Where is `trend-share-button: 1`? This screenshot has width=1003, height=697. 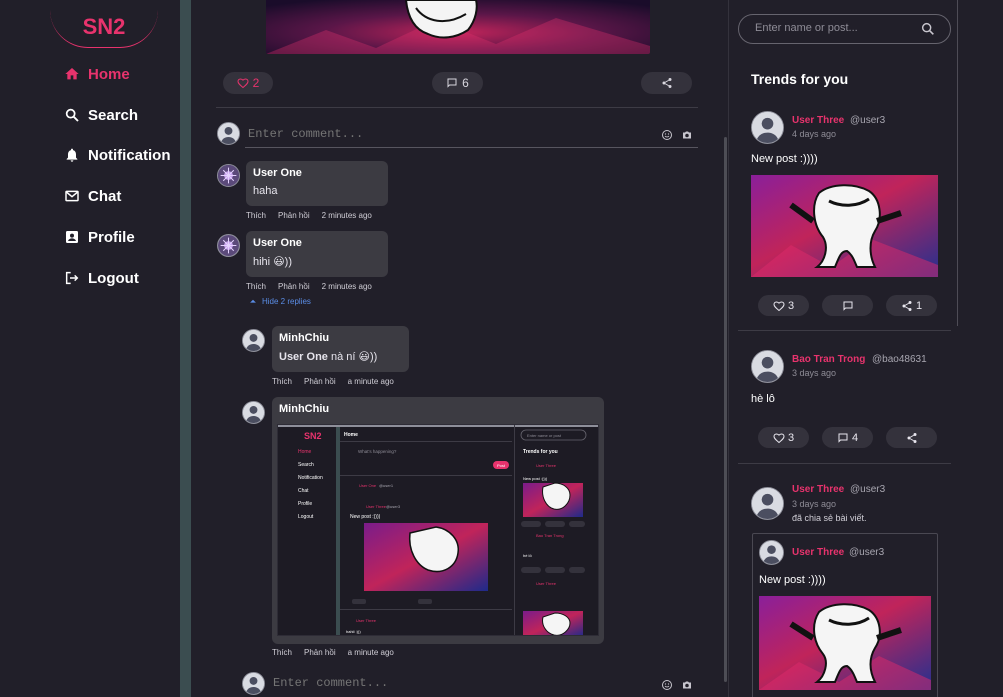 trend-share-button: 1 is located at coordinates (911, 305).